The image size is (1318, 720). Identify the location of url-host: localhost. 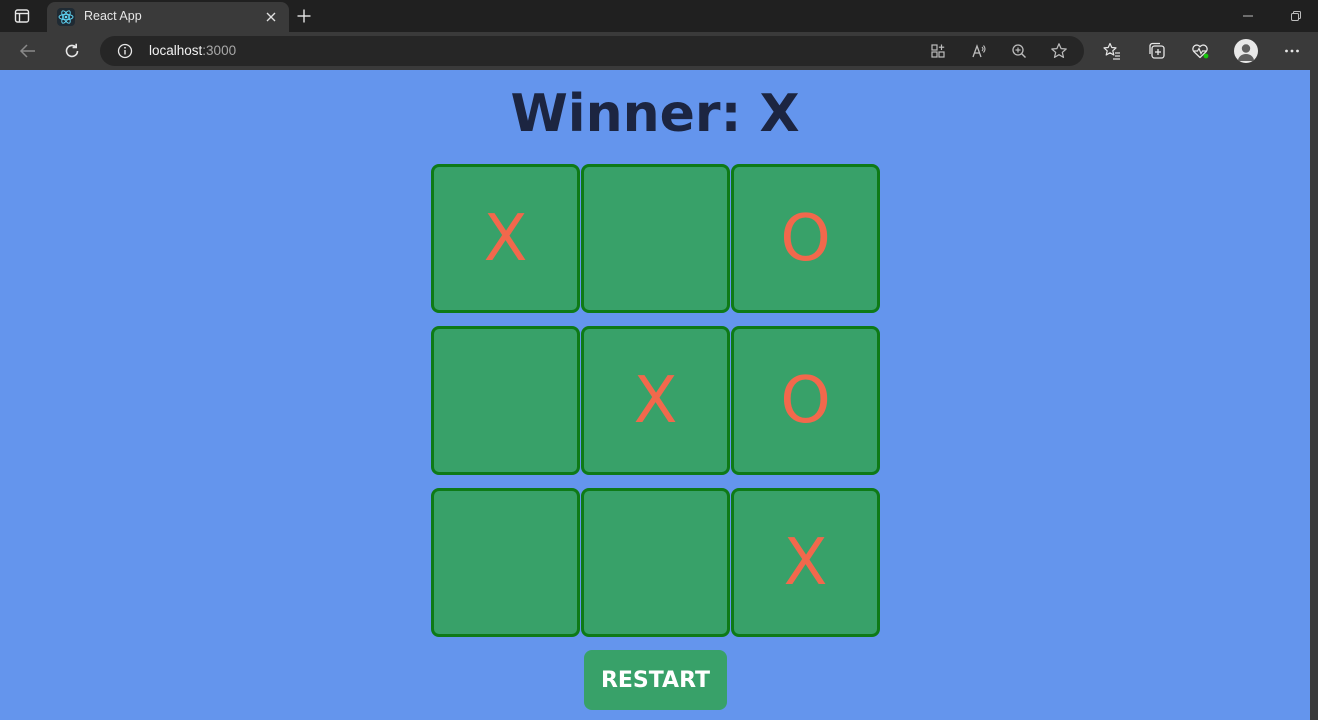
(176, 50).